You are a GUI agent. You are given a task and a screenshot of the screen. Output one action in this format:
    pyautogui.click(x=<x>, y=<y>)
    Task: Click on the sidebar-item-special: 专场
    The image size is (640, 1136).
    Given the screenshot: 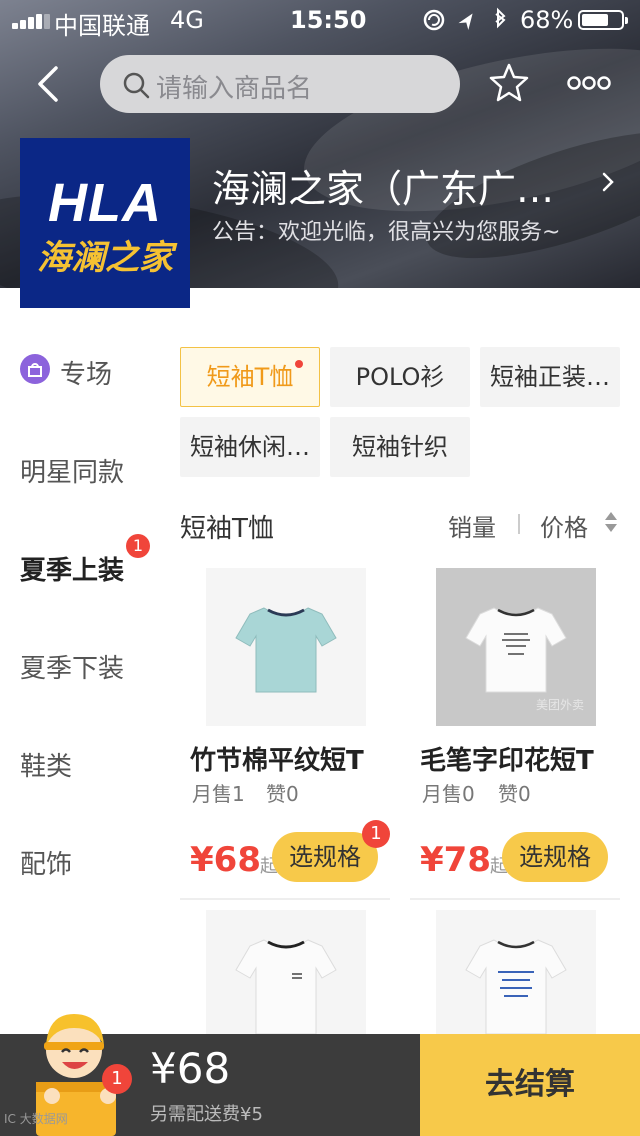 What is the action you would take?
    pyautogui.click(x=86, y=372)
    